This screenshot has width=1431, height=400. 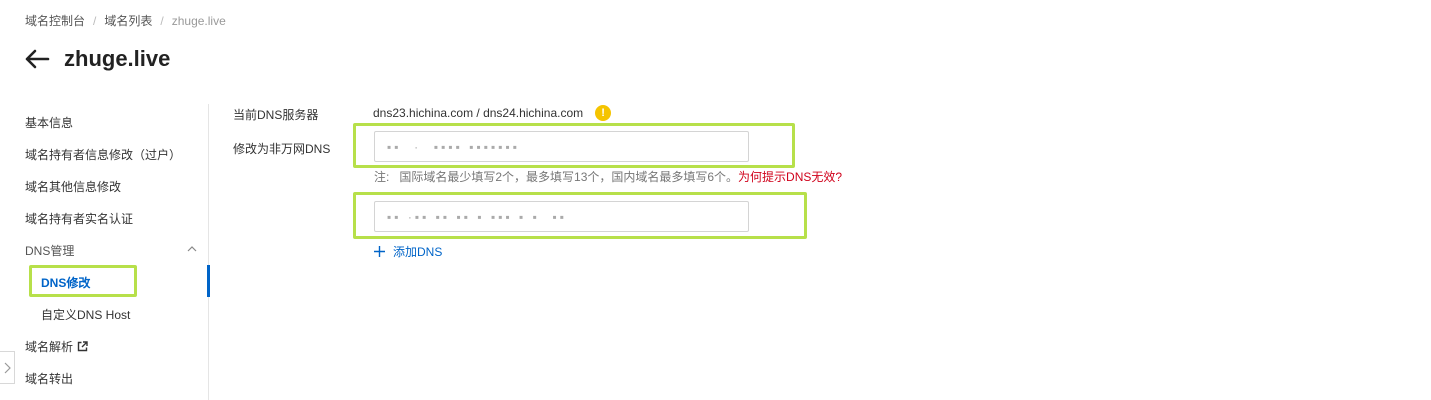 What do you see at coordinates (117, 58) in the screenshot?
I see `page-title: zhuge.live` at bounding box center [117, 58].